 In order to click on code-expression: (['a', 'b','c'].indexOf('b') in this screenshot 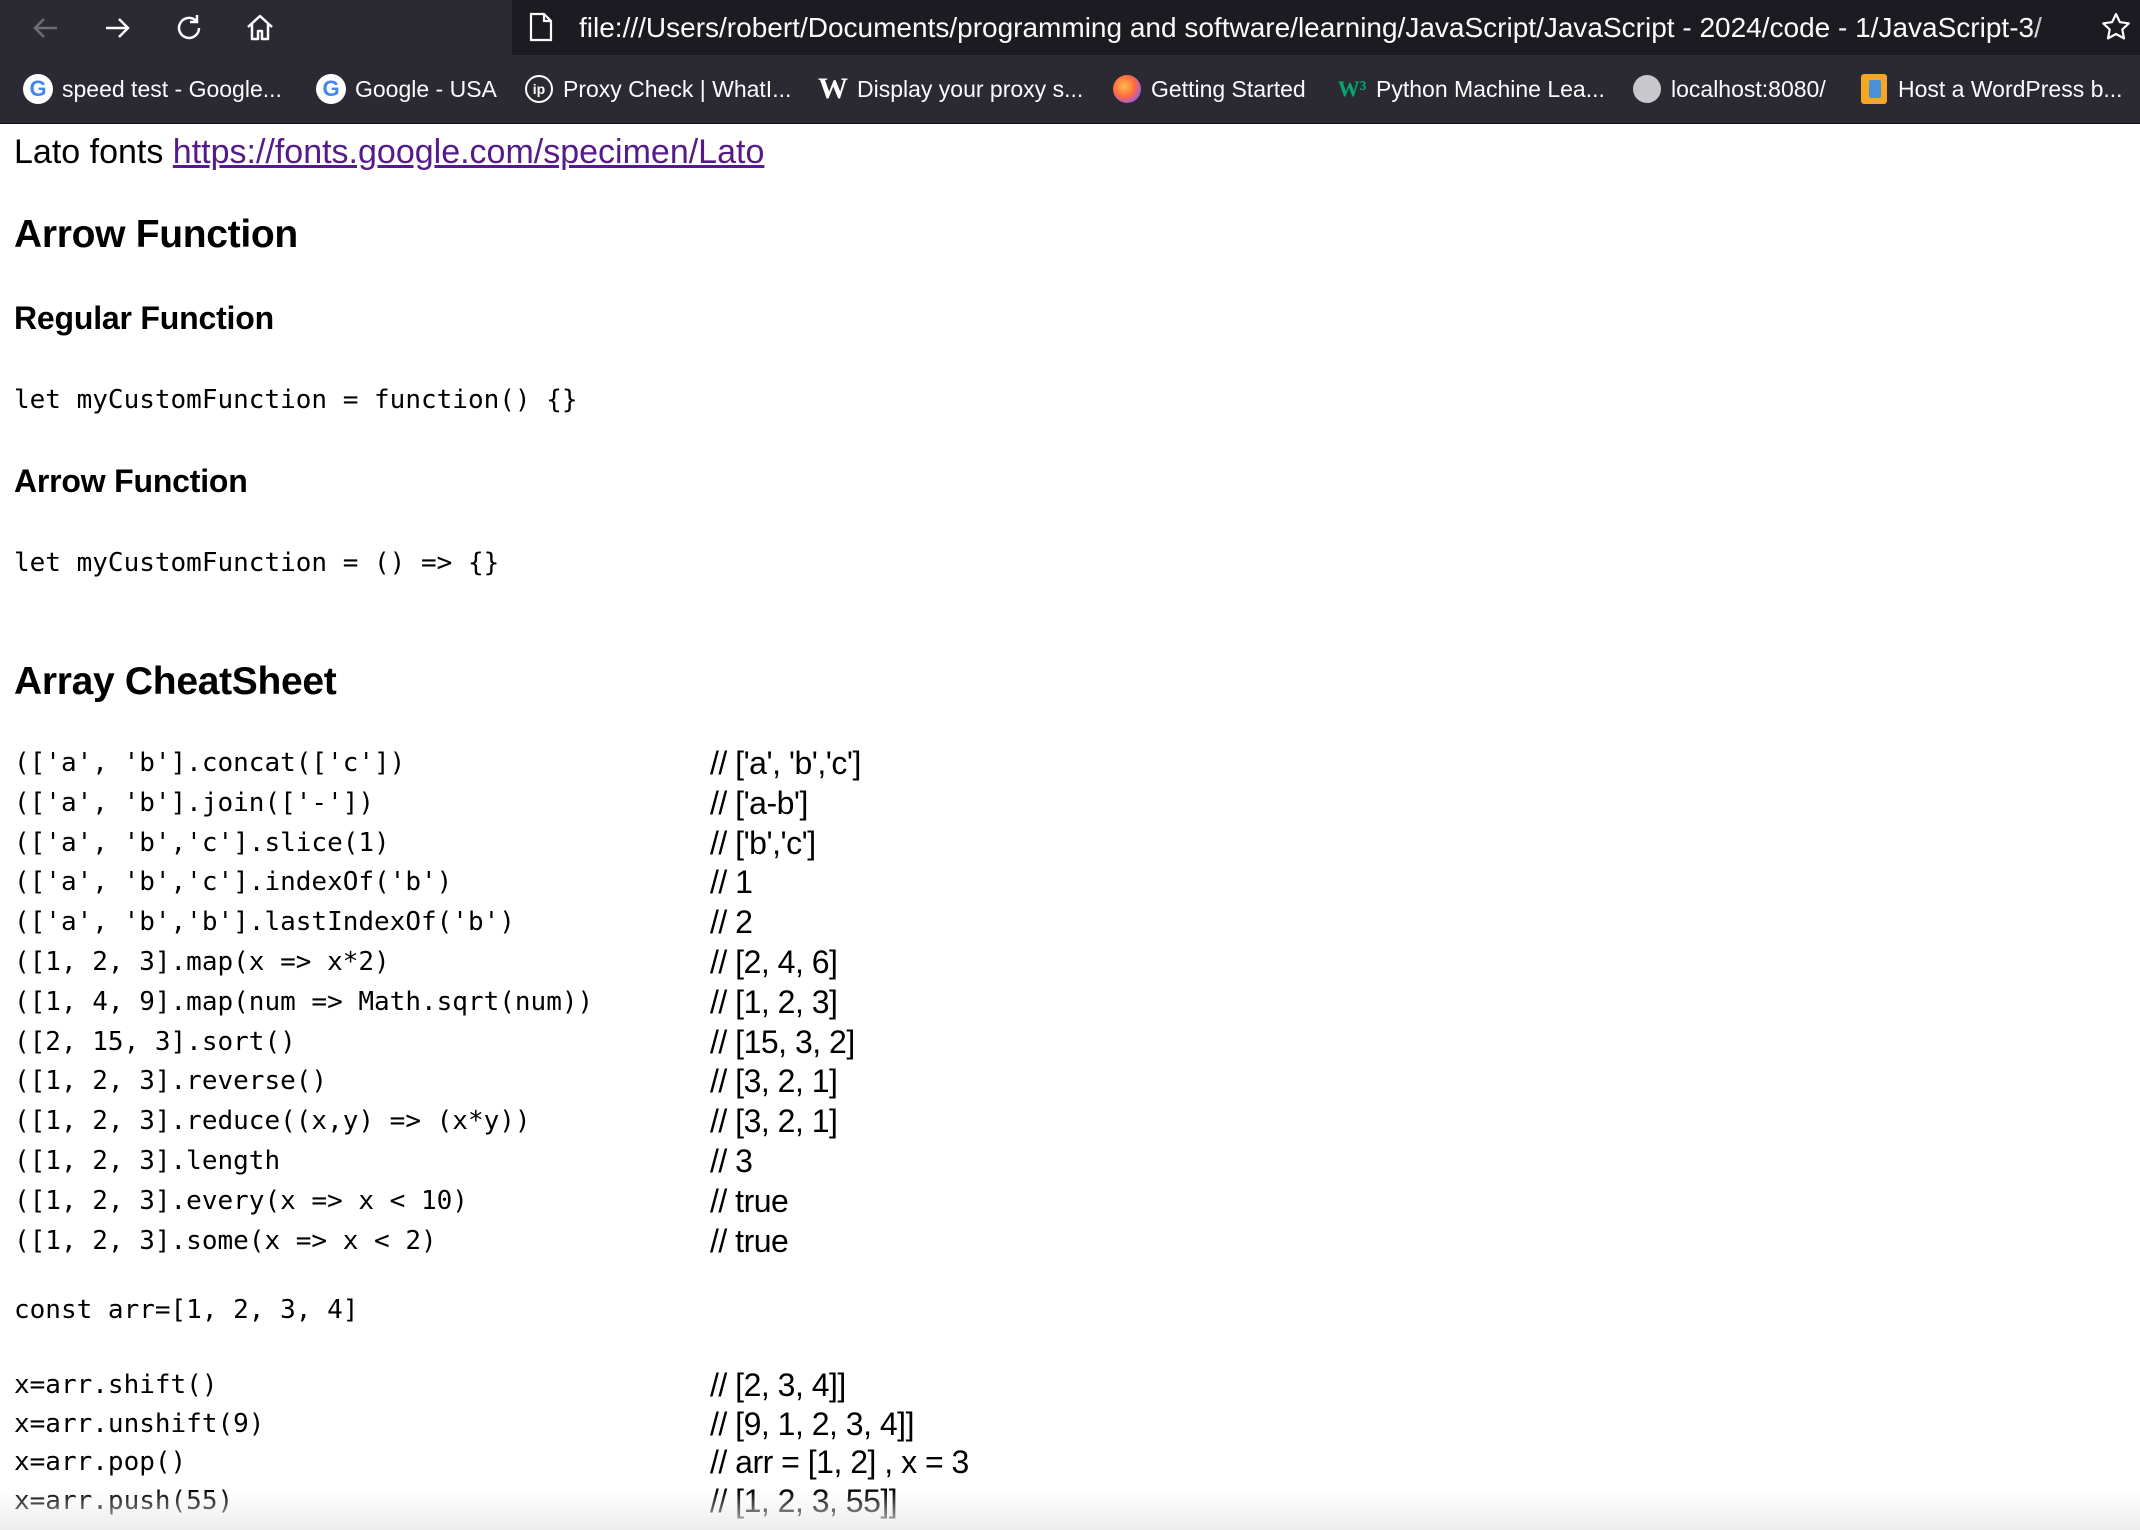, I will do `click(233, 882)`.